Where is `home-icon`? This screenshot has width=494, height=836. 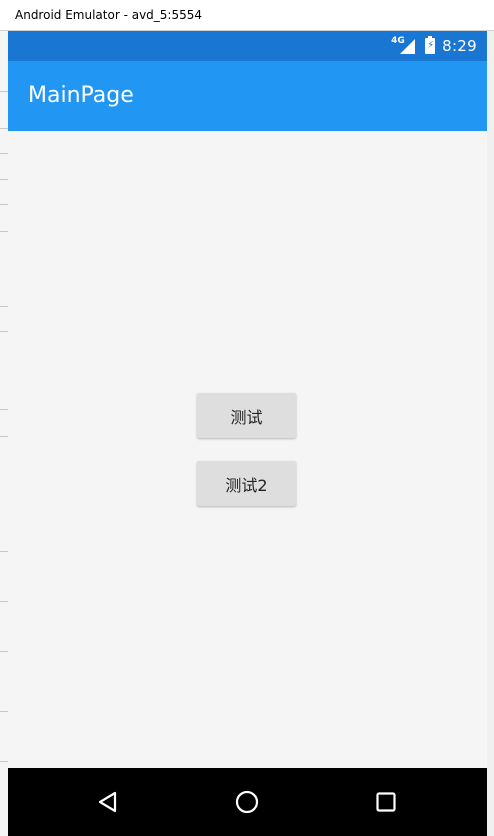 home-icon is located at coordinates (247, 802).